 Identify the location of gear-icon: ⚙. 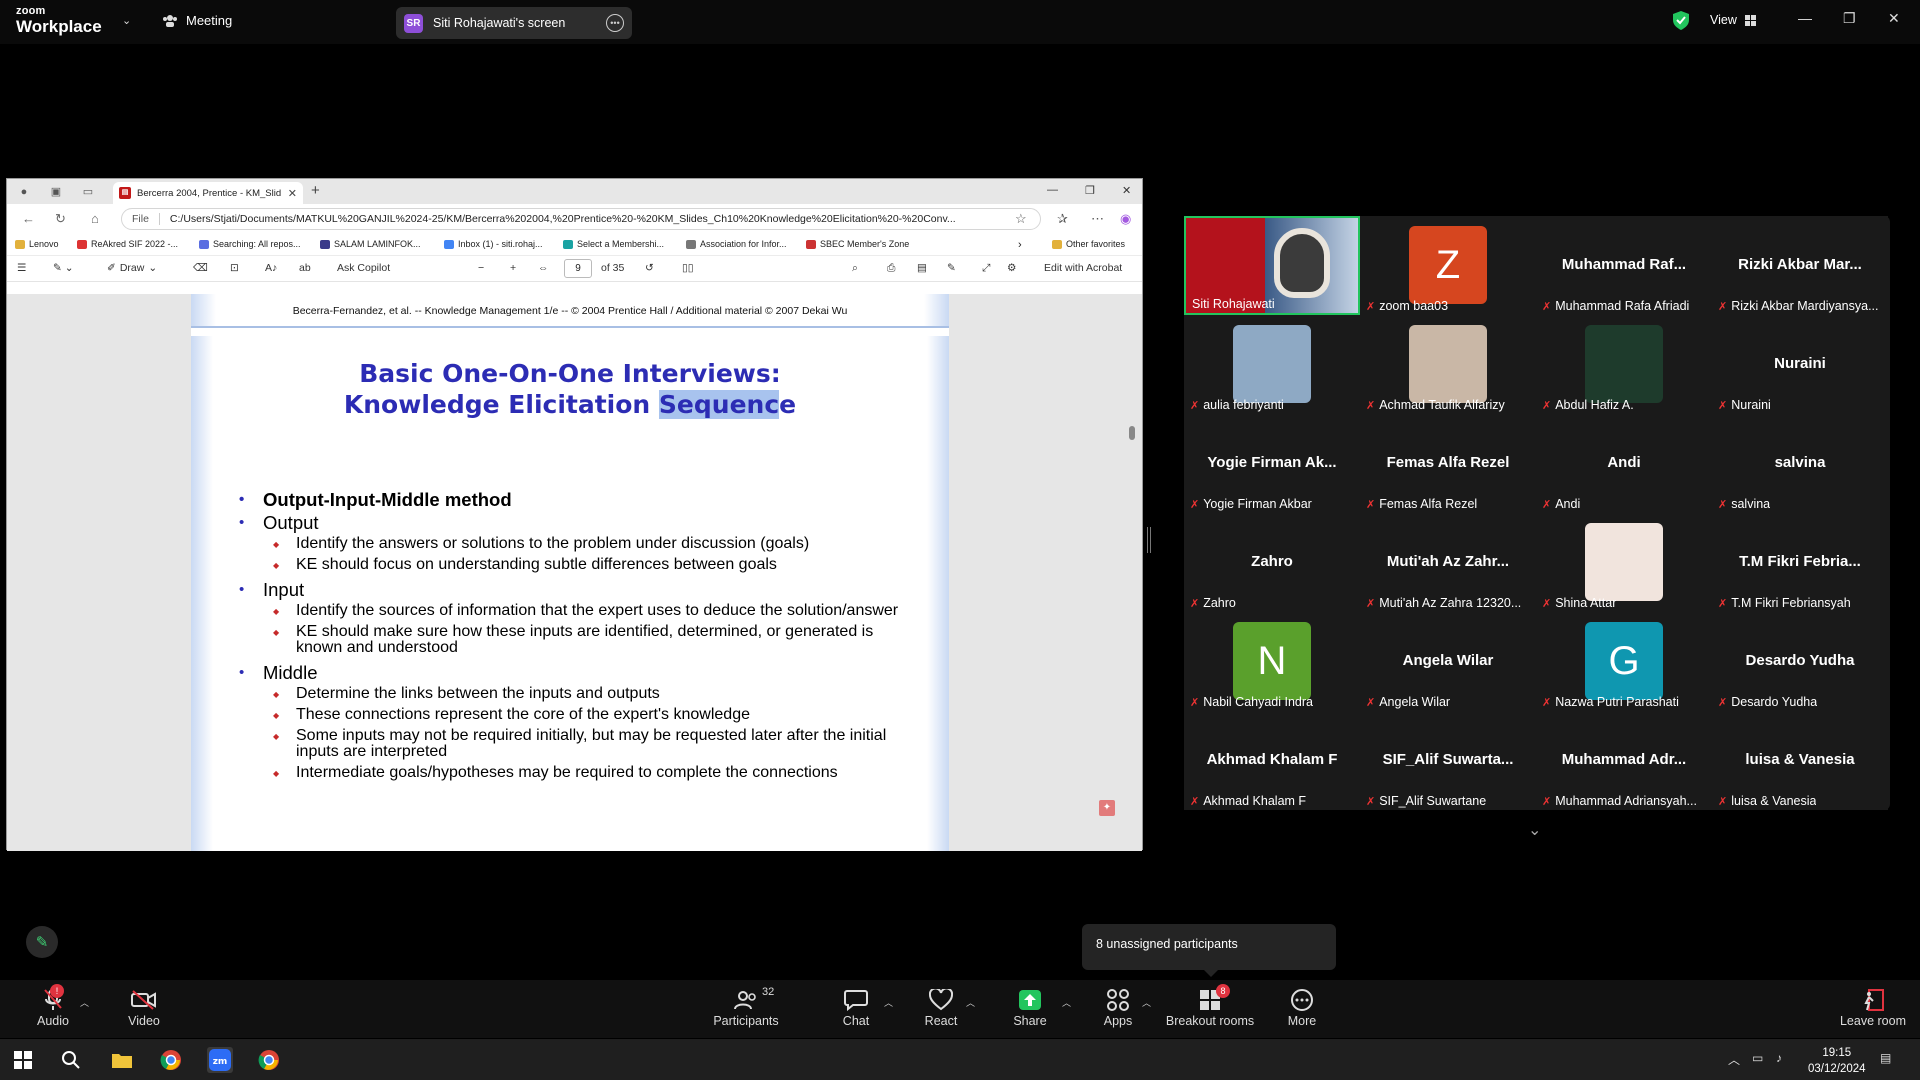
(1011, 268).